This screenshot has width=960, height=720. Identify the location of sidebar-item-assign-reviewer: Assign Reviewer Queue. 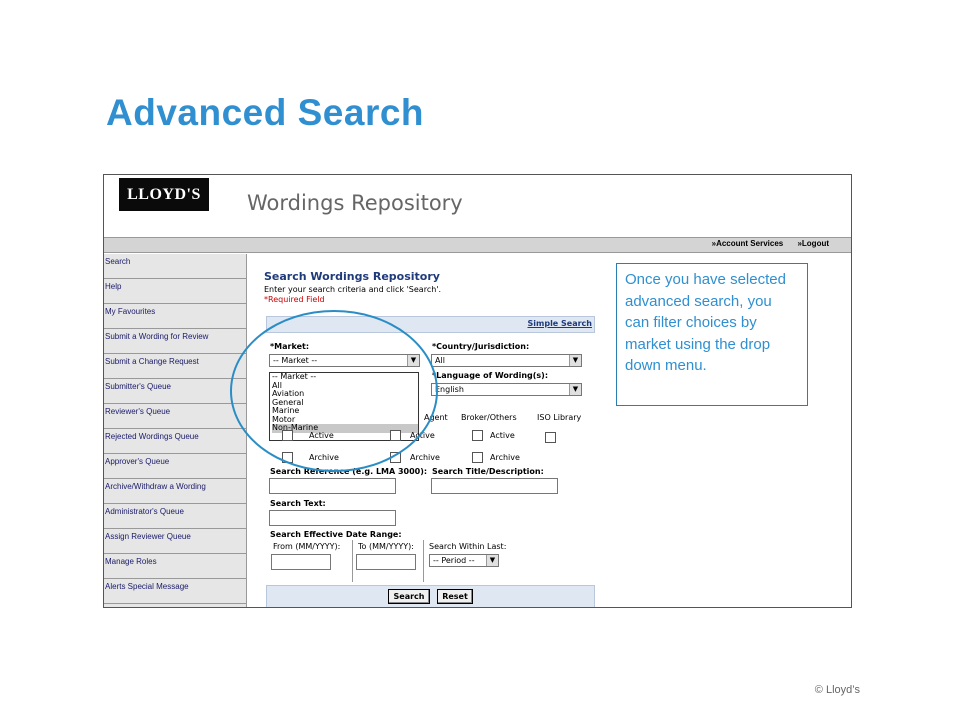
(175, 541).